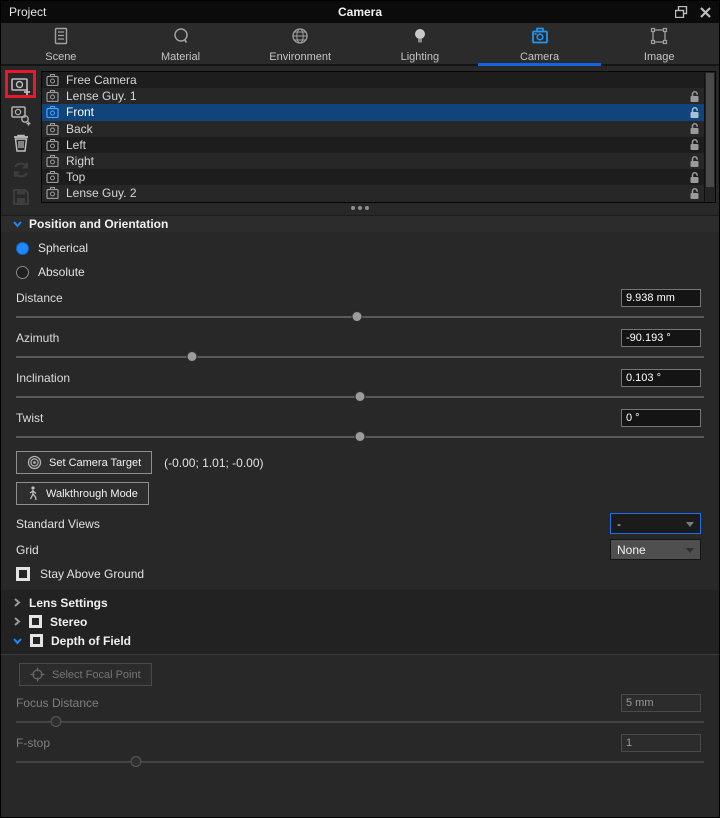 This screenshot has width=720, height=818. I want to click on set-camera-target-button: Set Camera Target, so click(84, 462).